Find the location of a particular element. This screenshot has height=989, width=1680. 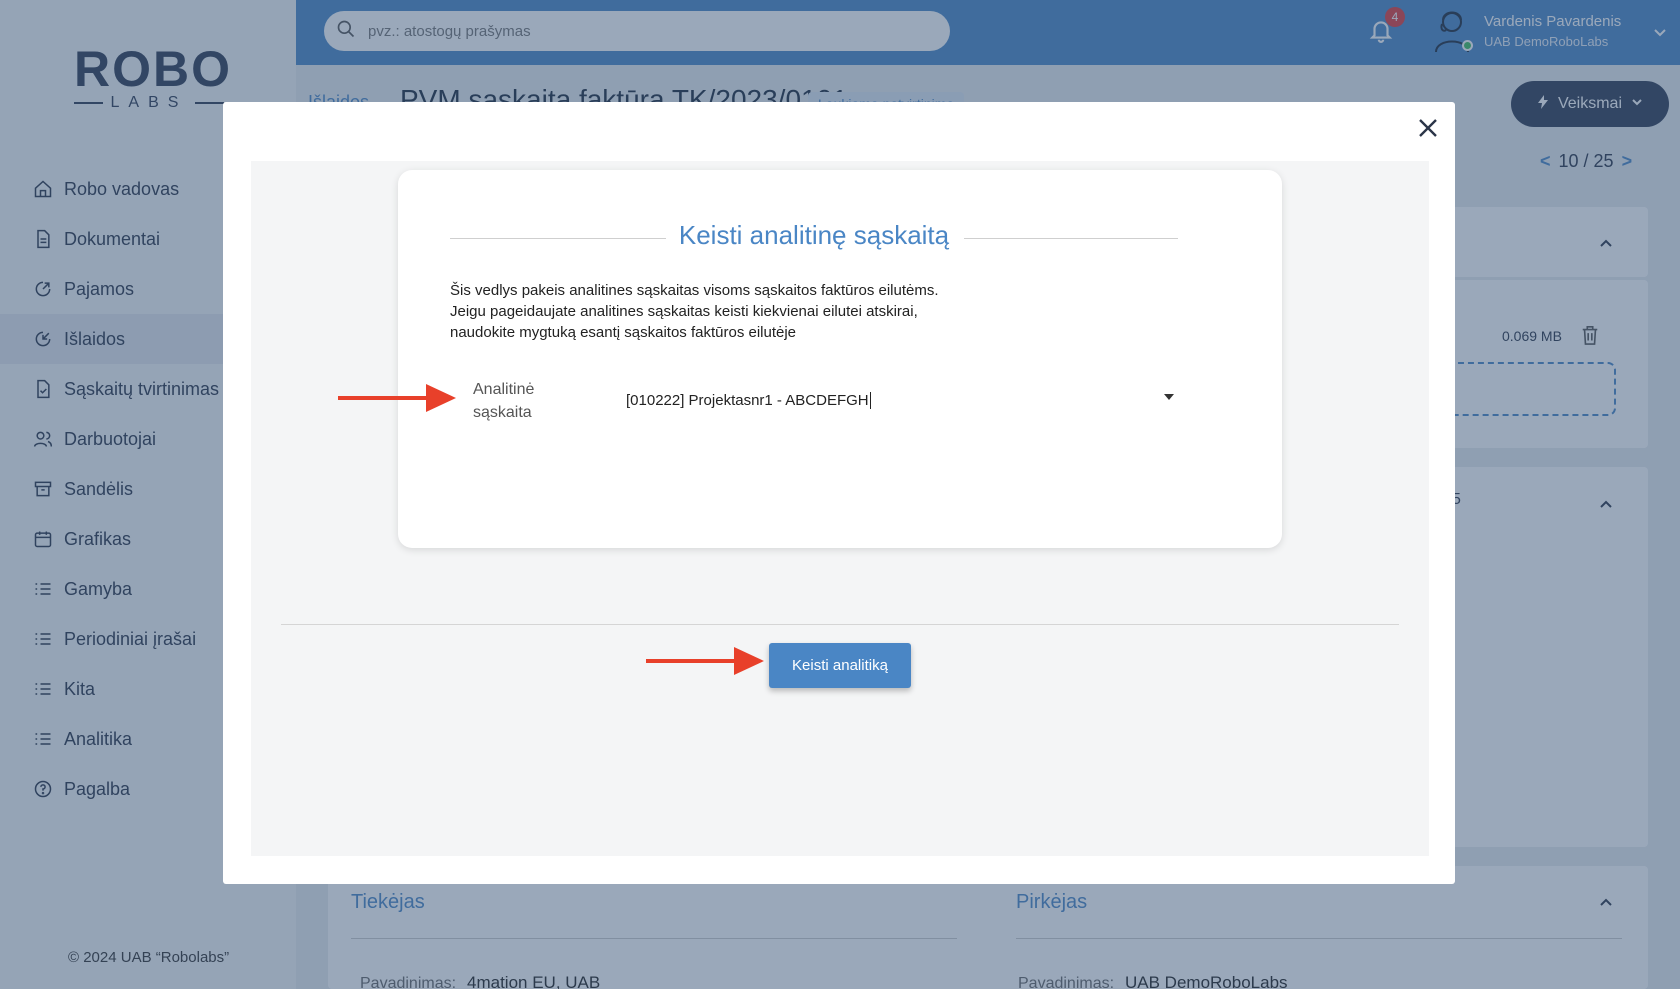

title-rule-left is located at coordinates (558, 238).